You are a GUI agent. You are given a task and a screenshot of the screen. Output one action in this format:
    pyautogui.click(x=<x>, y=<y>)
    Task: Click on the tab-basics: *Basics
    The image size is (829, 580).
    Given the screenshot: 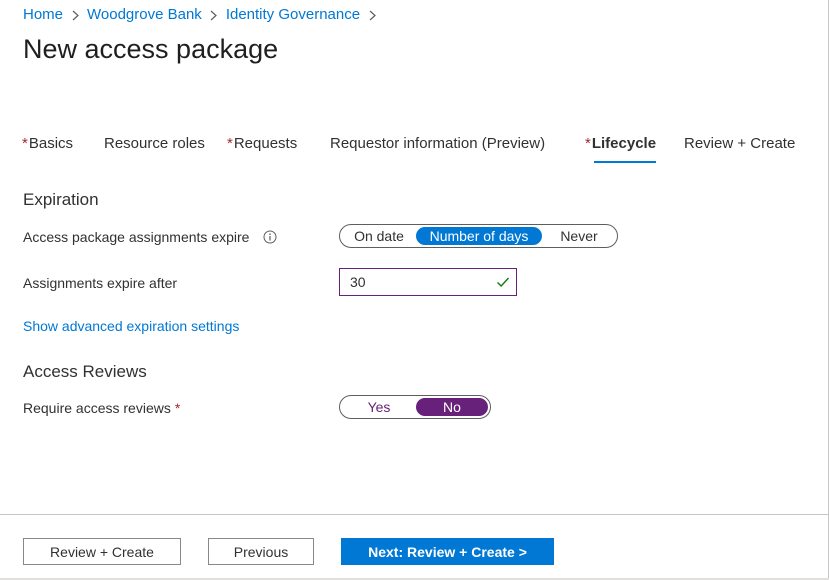 What is the action you would take?
    pyautogui.click(x=47, y=148)
    